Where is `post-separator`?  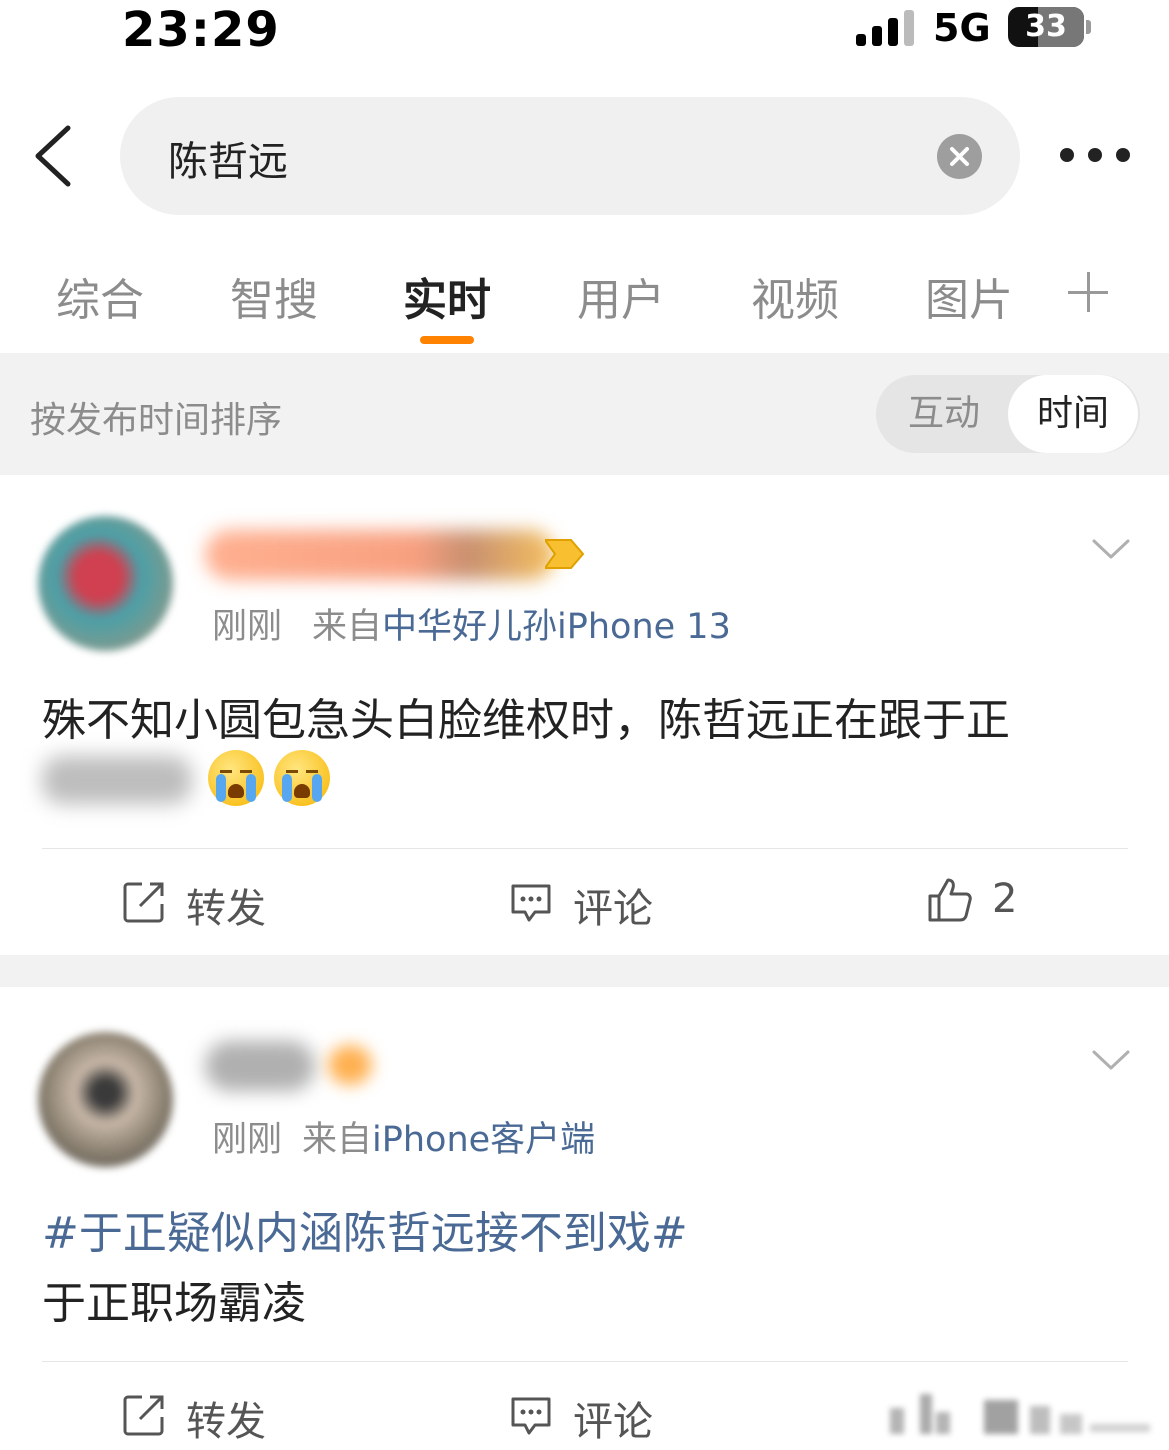 post-separator is located at coordinates (584, 971).